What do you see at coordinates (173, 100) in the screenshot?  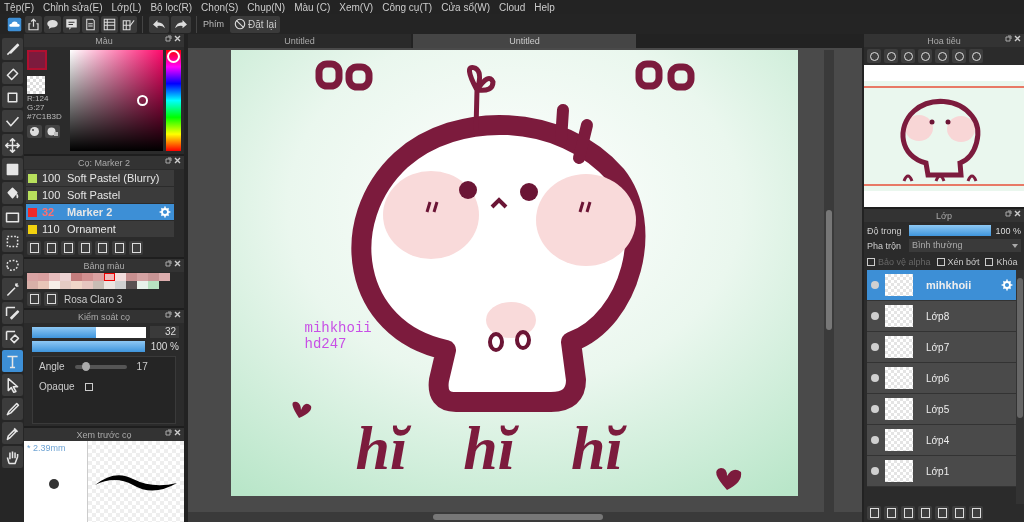 I see `hue-slider` at bounding box center [173, 100].